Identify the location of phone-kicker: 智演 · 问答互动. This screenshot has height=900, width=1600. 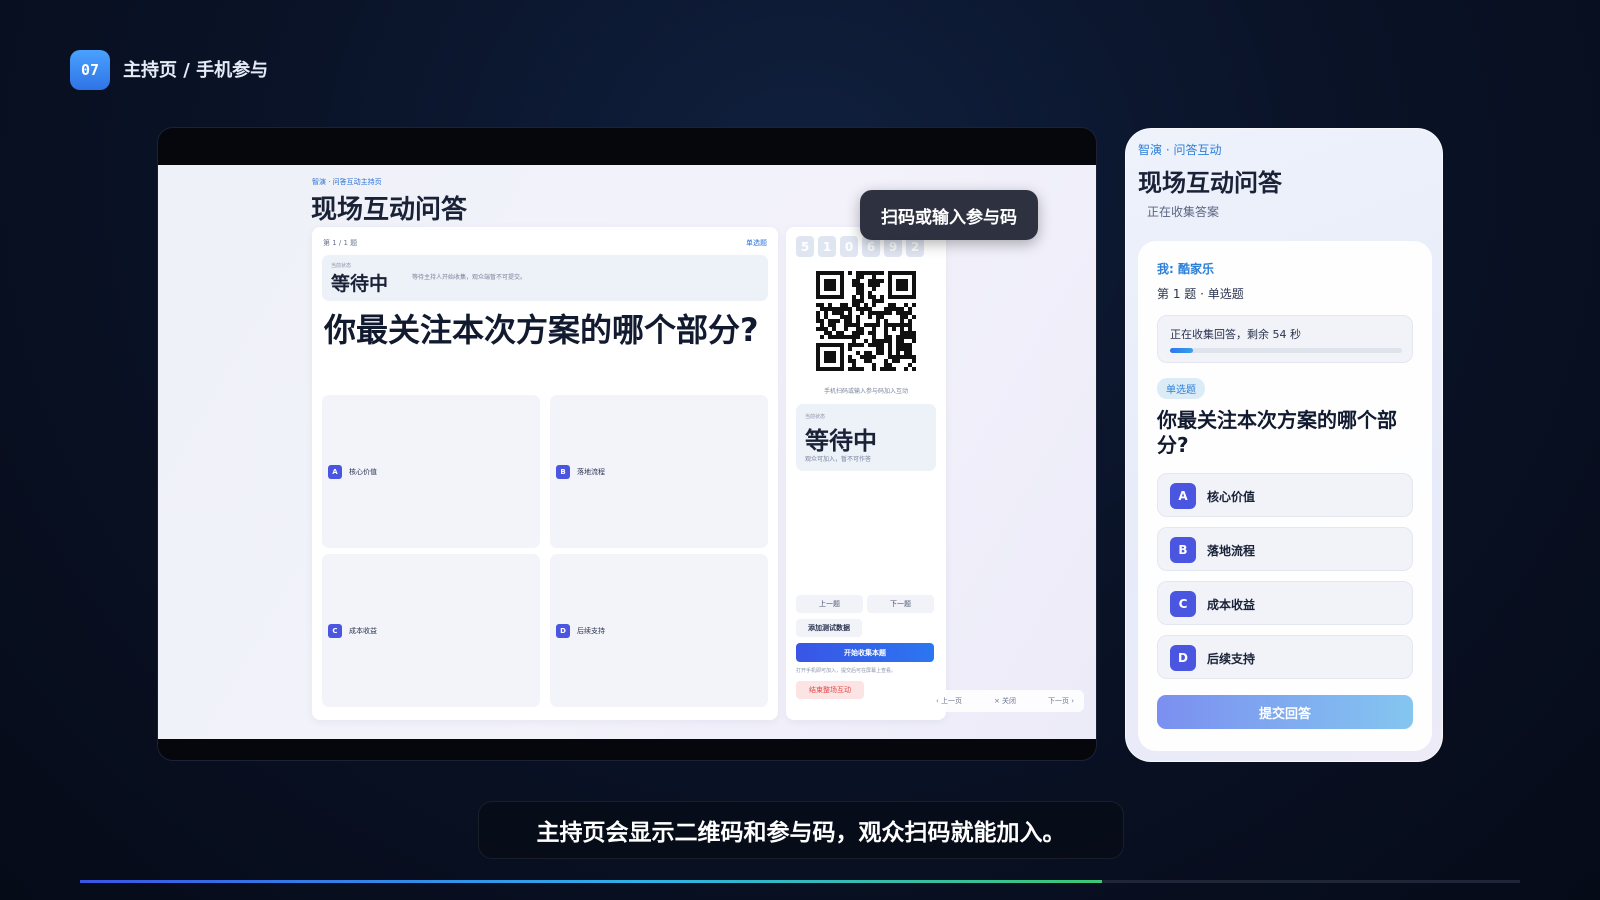
(1180, 150).